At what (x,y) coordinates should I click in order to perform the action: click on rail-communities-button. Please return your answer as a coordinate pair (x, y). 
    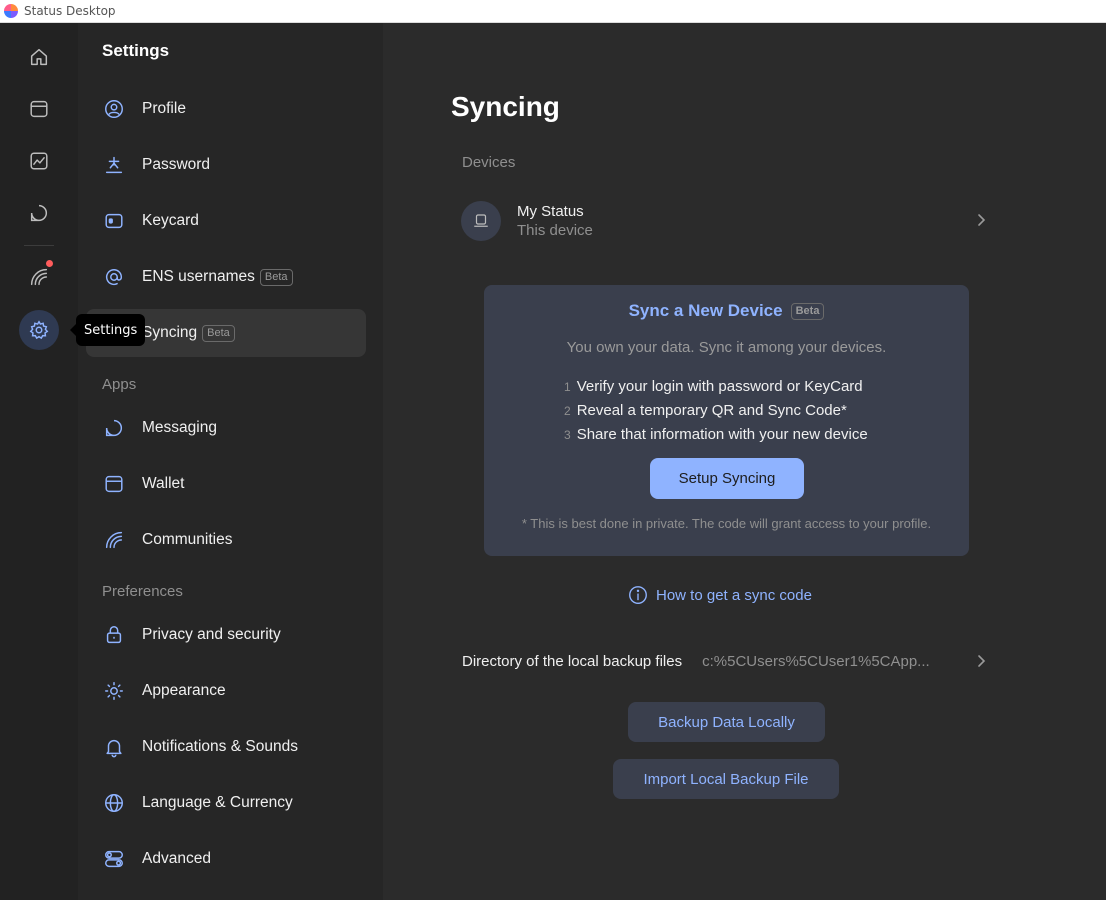
    Looking at the image, I should click on (39, 277).